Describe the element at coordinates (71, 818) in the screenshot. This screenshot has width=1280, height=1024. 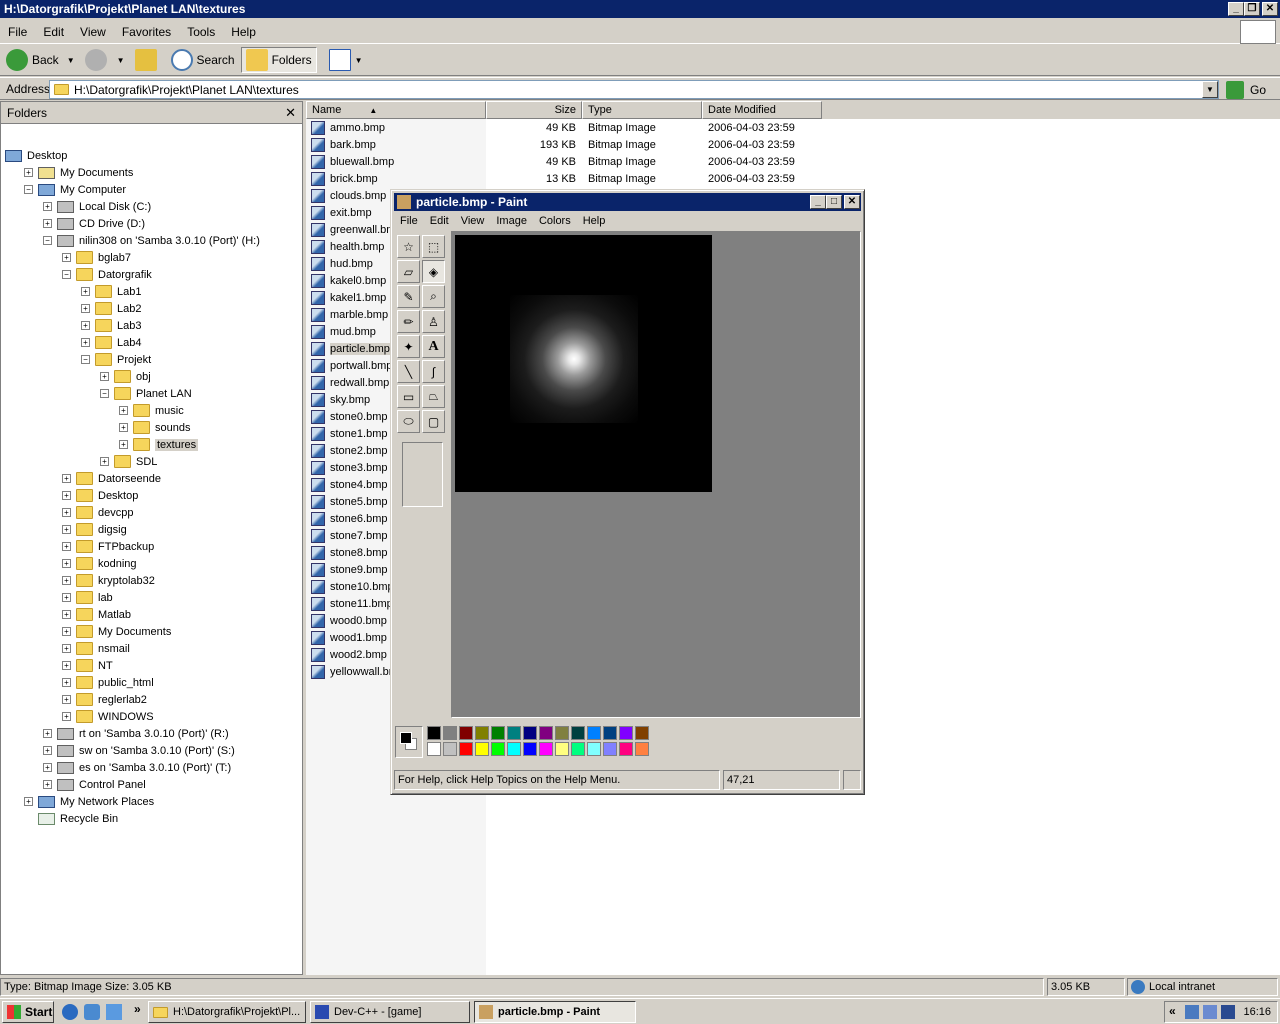
I see `tree-item-recycle-bin: Recycle Bin` at that location.